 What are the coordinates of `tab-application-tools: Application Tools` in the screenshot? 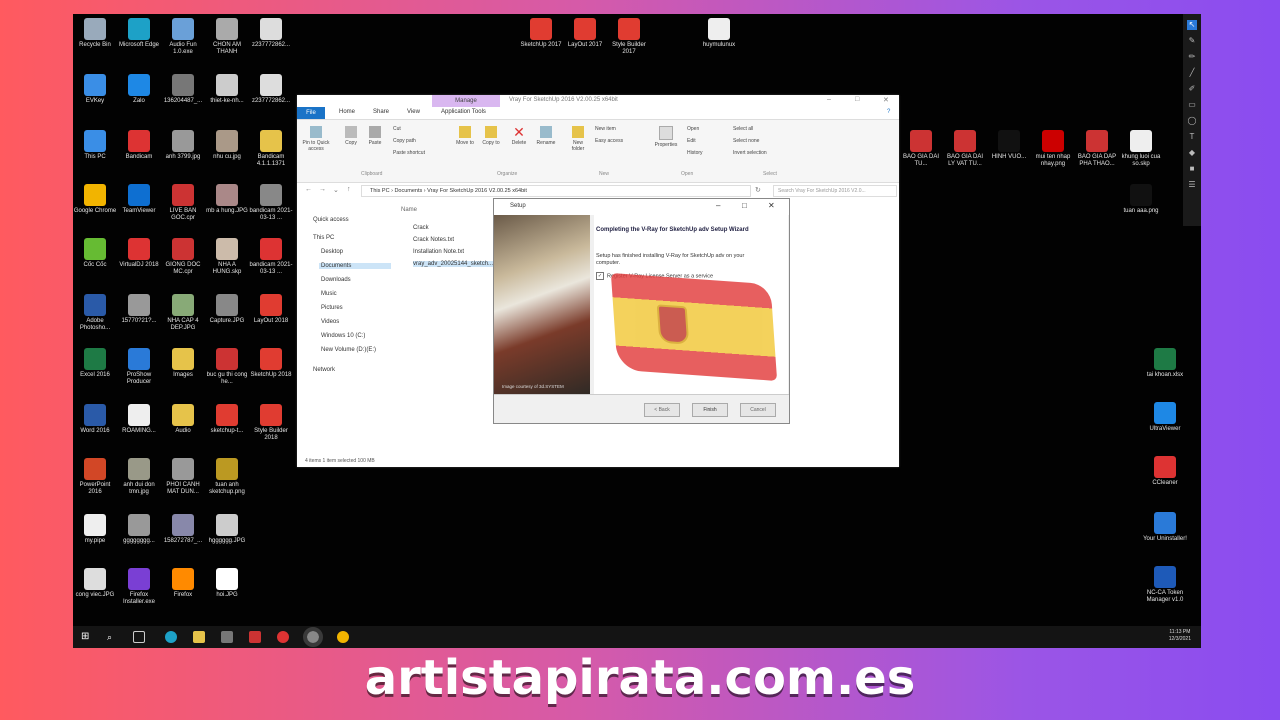 It's located at (463, 112).